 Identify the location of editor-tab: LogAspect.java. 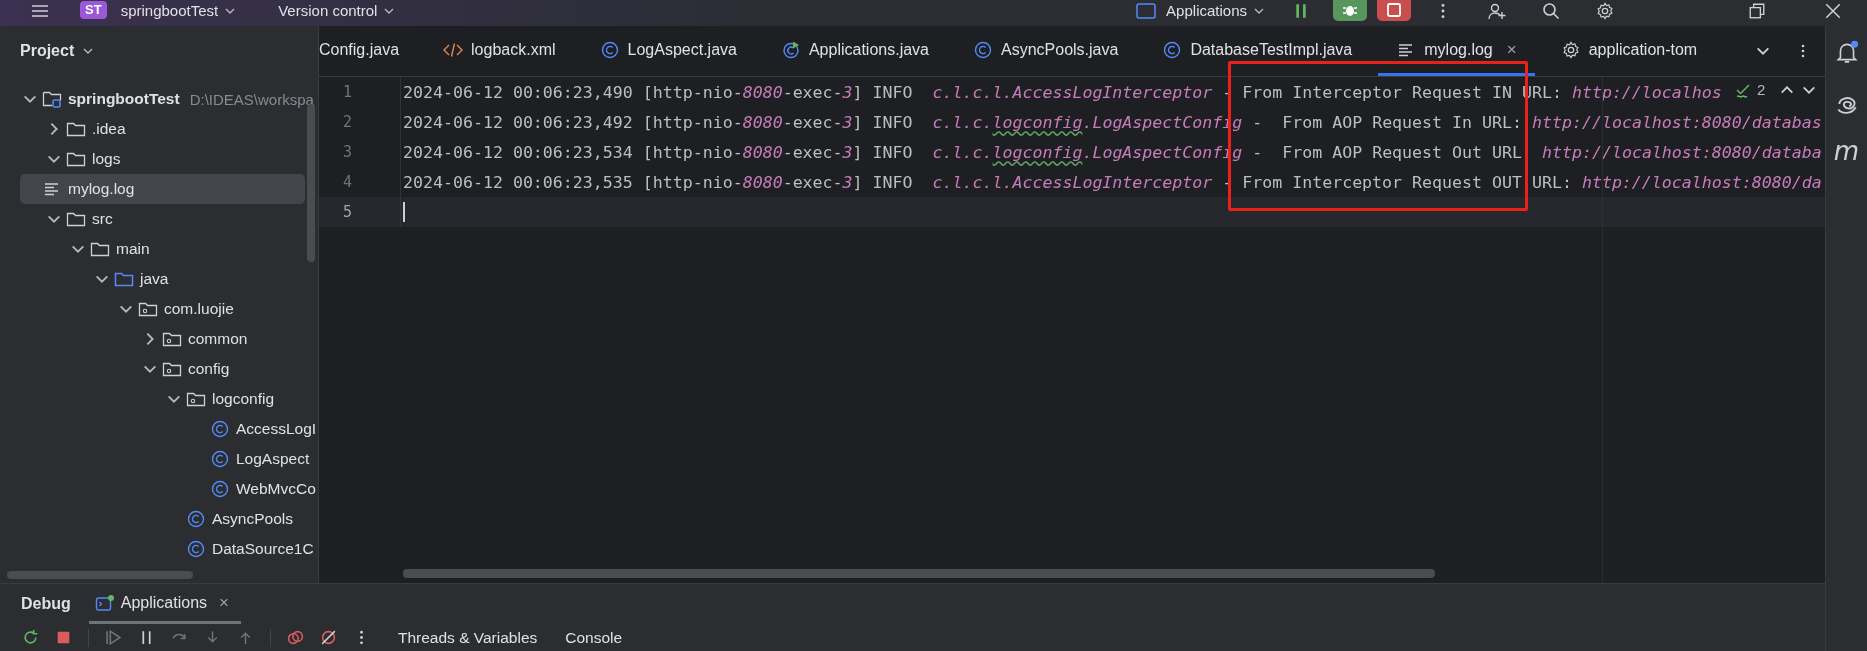
(668, 51).